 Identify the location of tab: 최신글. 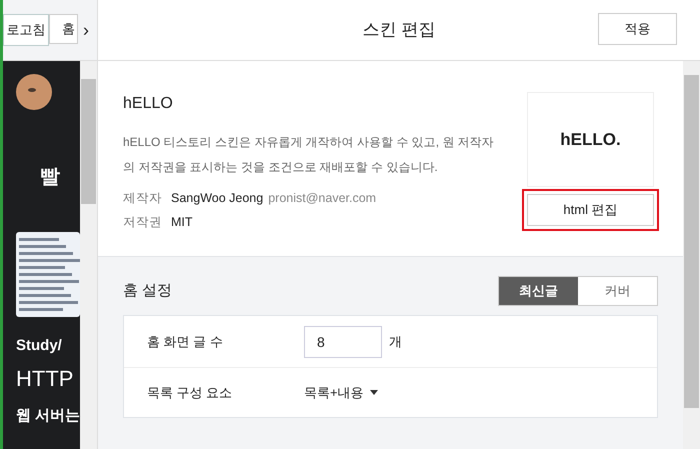
(538, 291).